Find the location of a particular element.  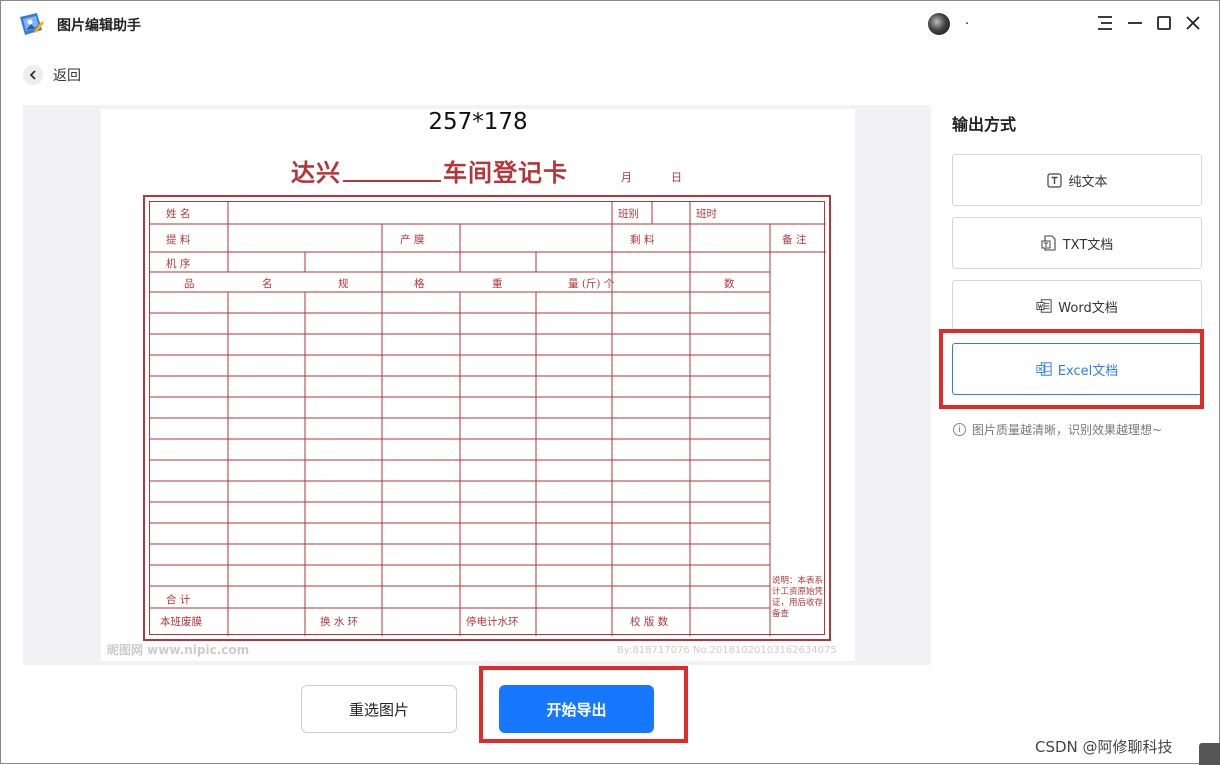

word-icon is located at coordinates (1044, 306).